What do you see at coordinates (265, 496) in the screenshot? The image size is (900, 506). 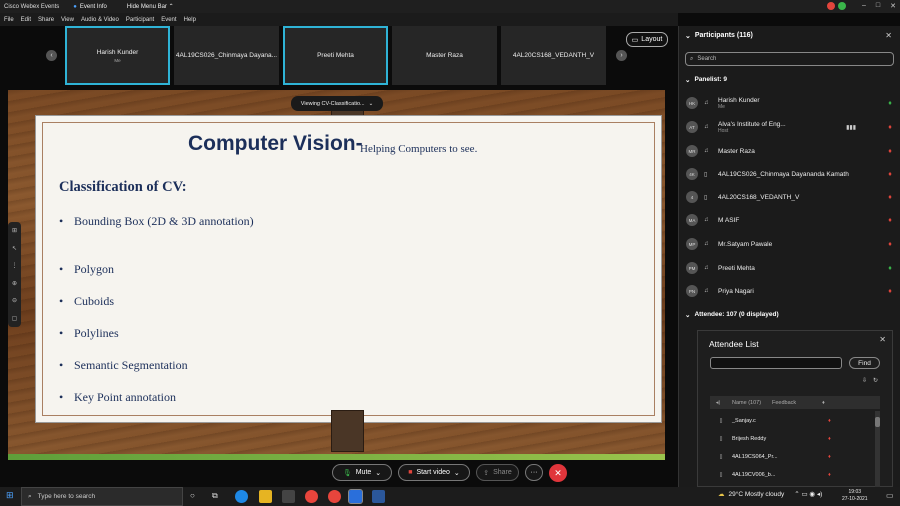 I see `file-explorer-icon` at bounding box center [265, 496].